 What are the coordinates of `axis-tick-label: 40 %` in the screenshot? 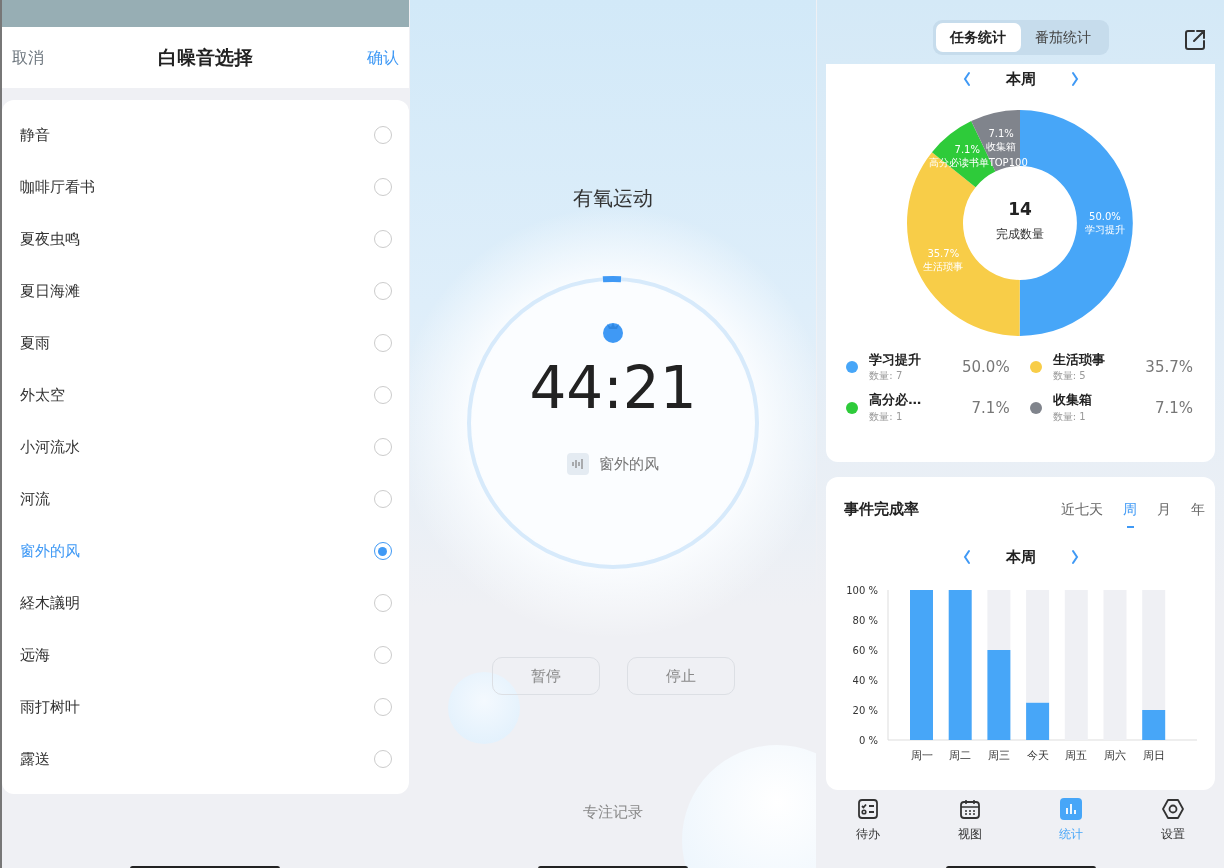 It's located at (865, 680).